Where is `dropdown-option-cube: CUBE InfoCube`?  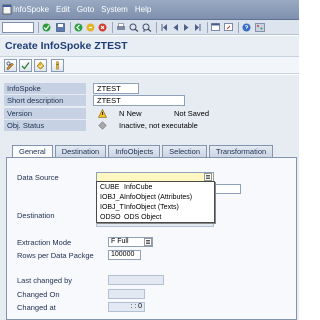 dropdown-option-cube: CUBE InfoCube is located at coordinates (156, 188).